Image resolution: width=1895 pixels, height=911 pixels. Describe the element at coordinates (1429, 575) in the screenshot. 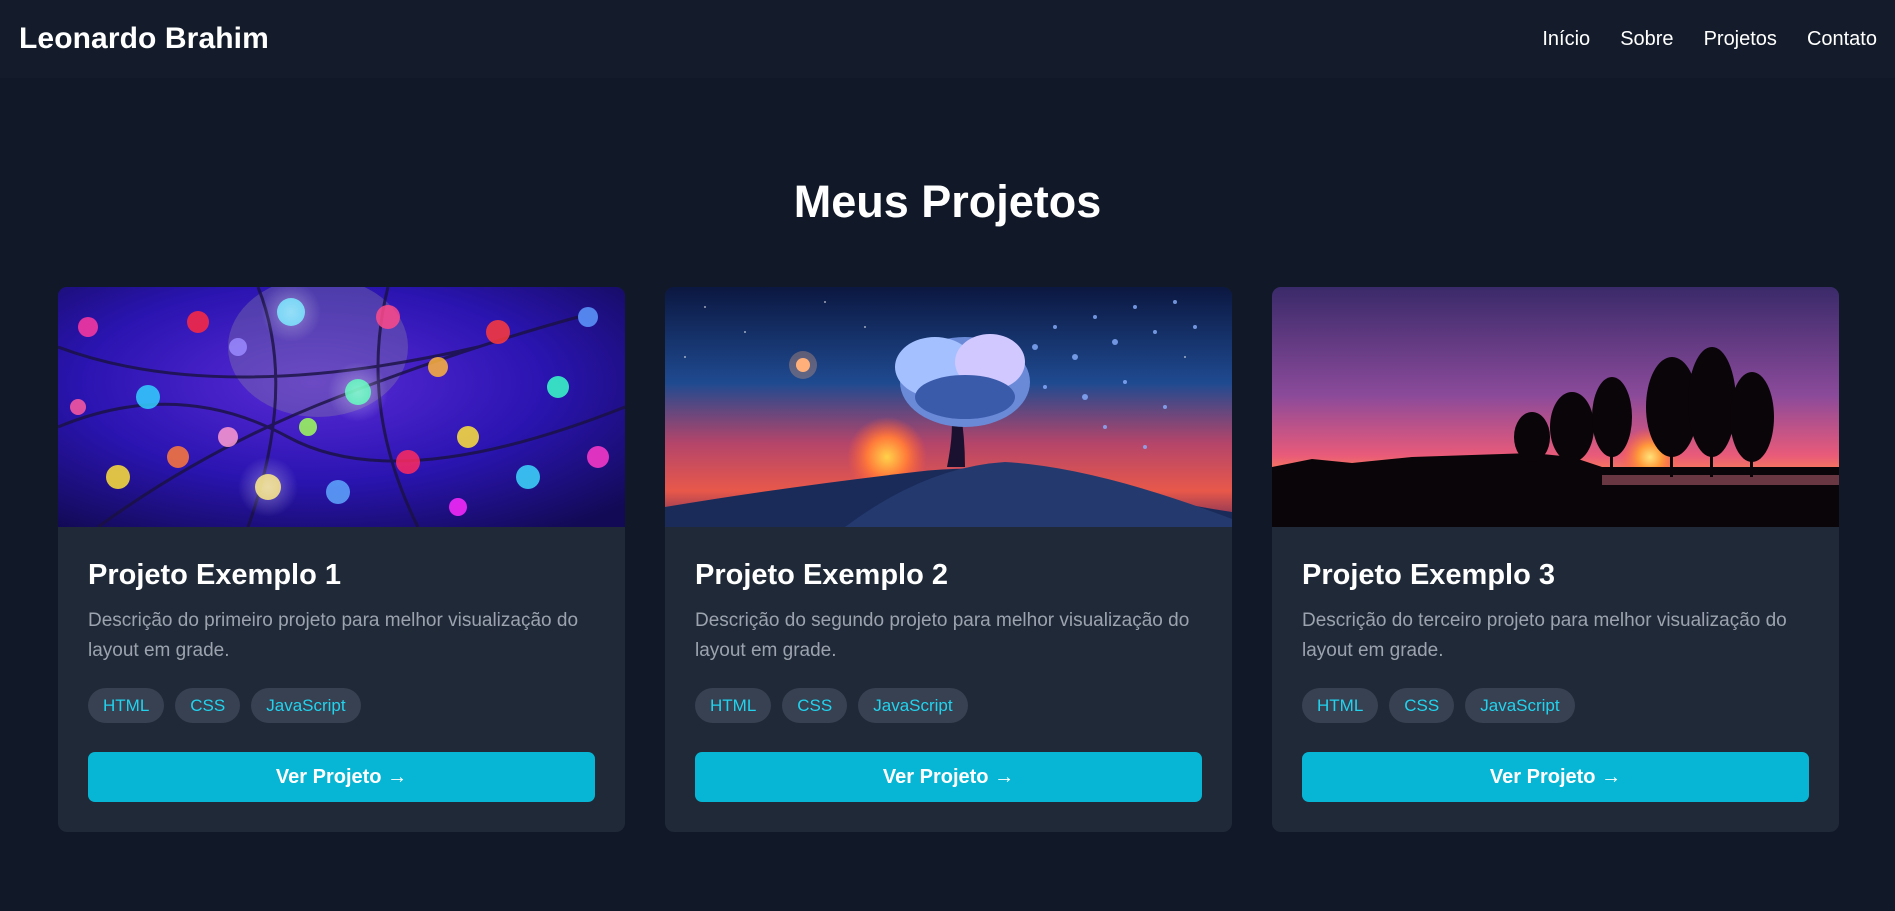

I see `project-title: Projeto Exemplo 3` at that location.